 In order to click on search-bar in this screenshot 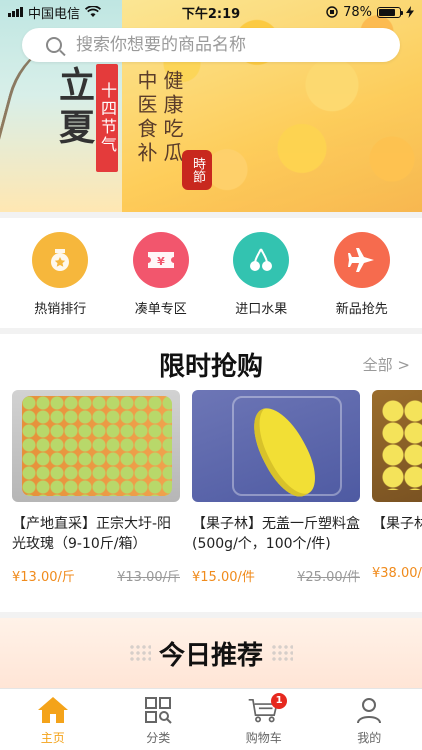, I will do `click(211, 45)`.